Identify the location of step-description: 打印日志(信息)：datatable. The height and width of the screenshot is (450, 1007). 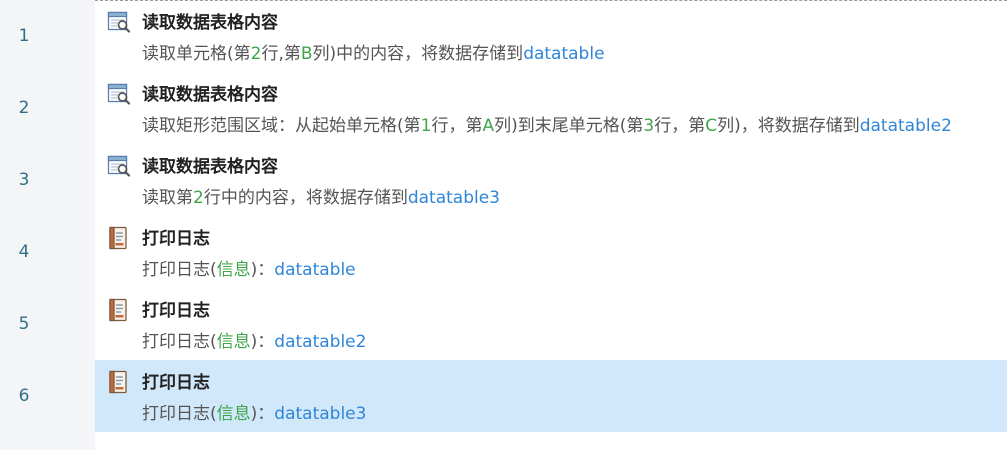
(249, 267).